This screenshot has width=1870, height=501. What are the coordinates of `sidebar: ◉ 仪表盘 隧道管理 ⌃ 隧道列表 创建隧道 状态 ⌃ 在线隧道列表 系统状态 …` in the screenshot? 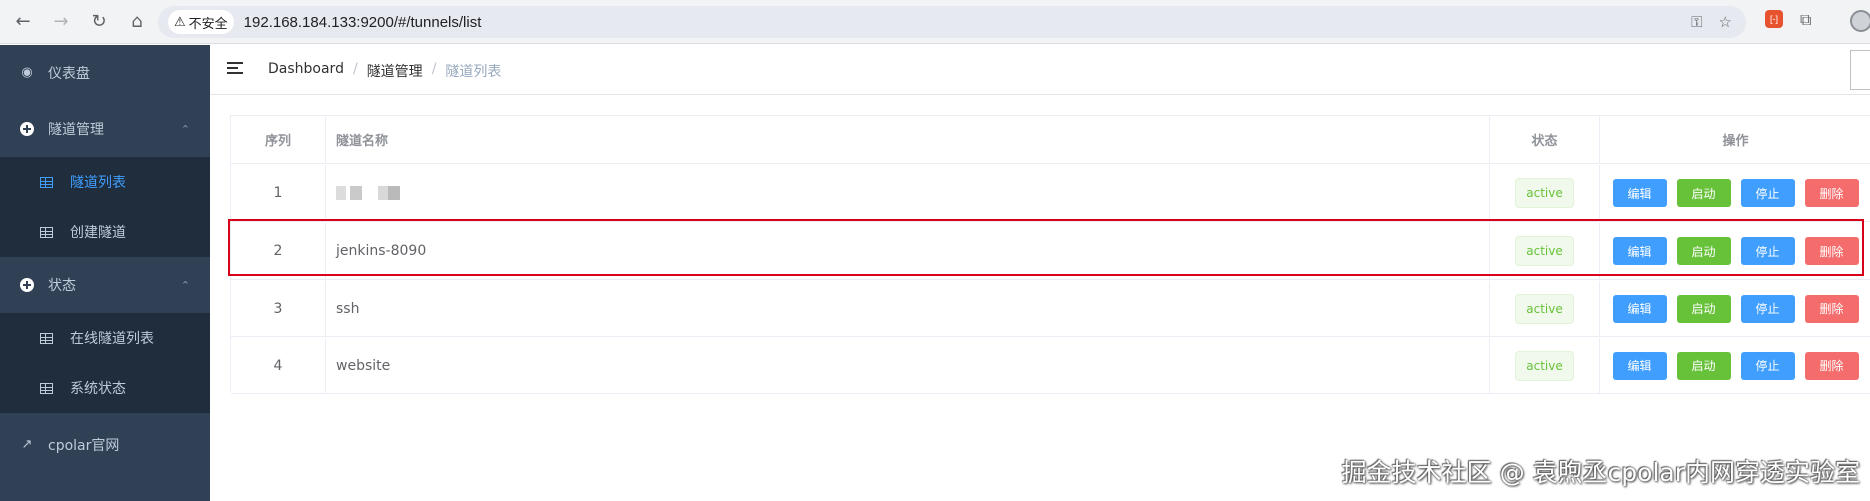 It's located at (105, 273).